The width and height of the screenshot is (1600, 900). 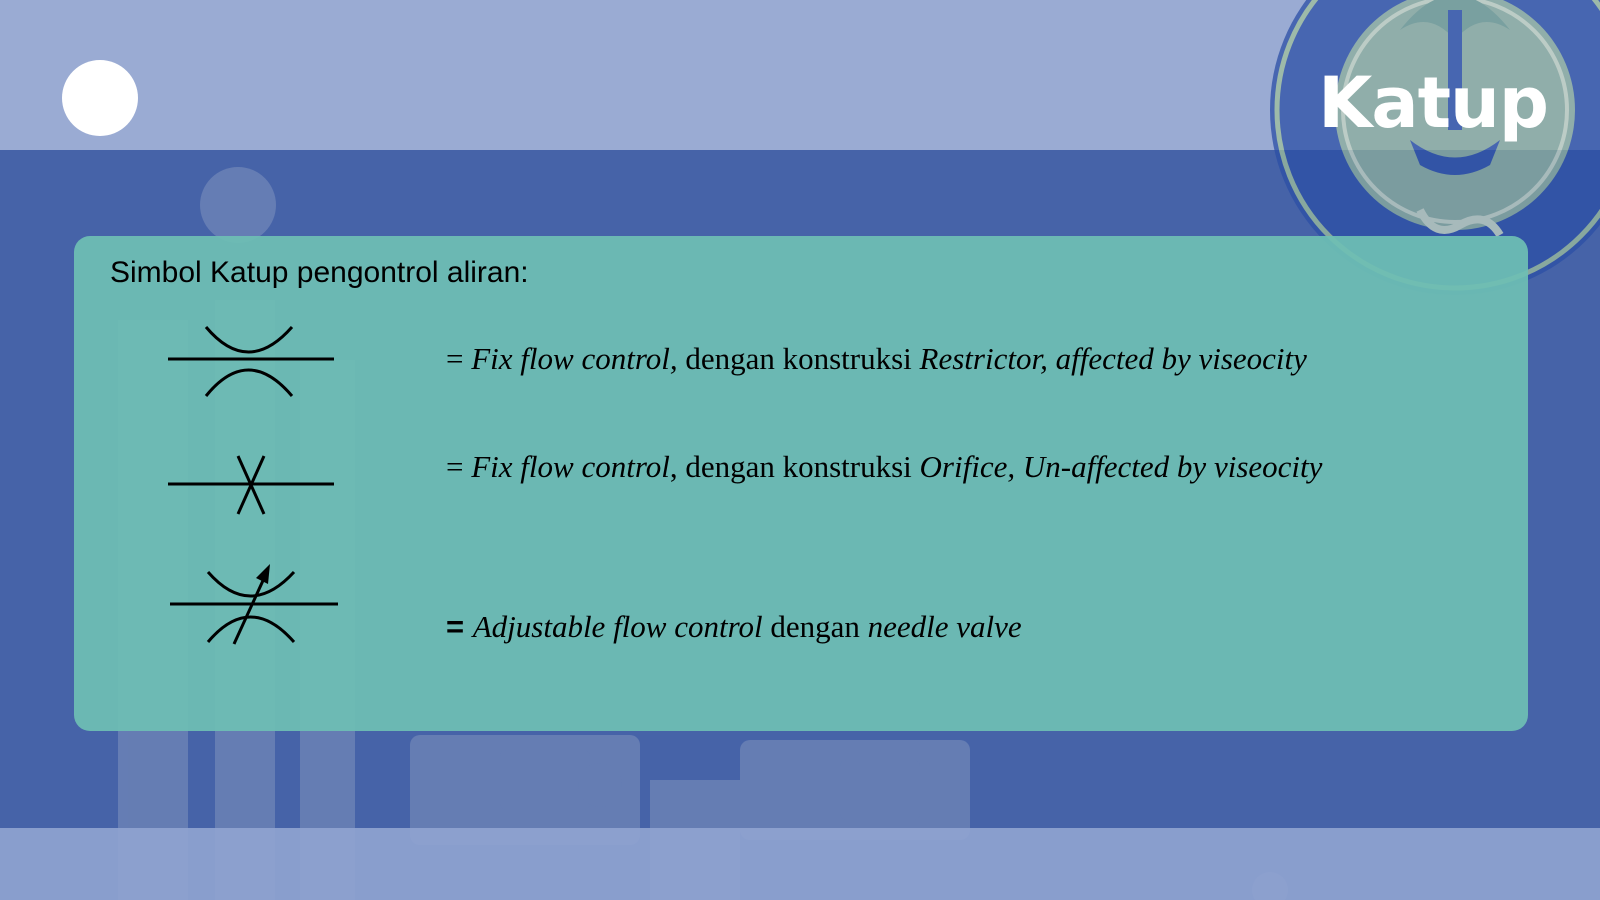 What do you see at coordinates (254, 604) in the screenshot?
I see `adjustable-restrictor-symbol-icon` at bounding box center [254, 604].